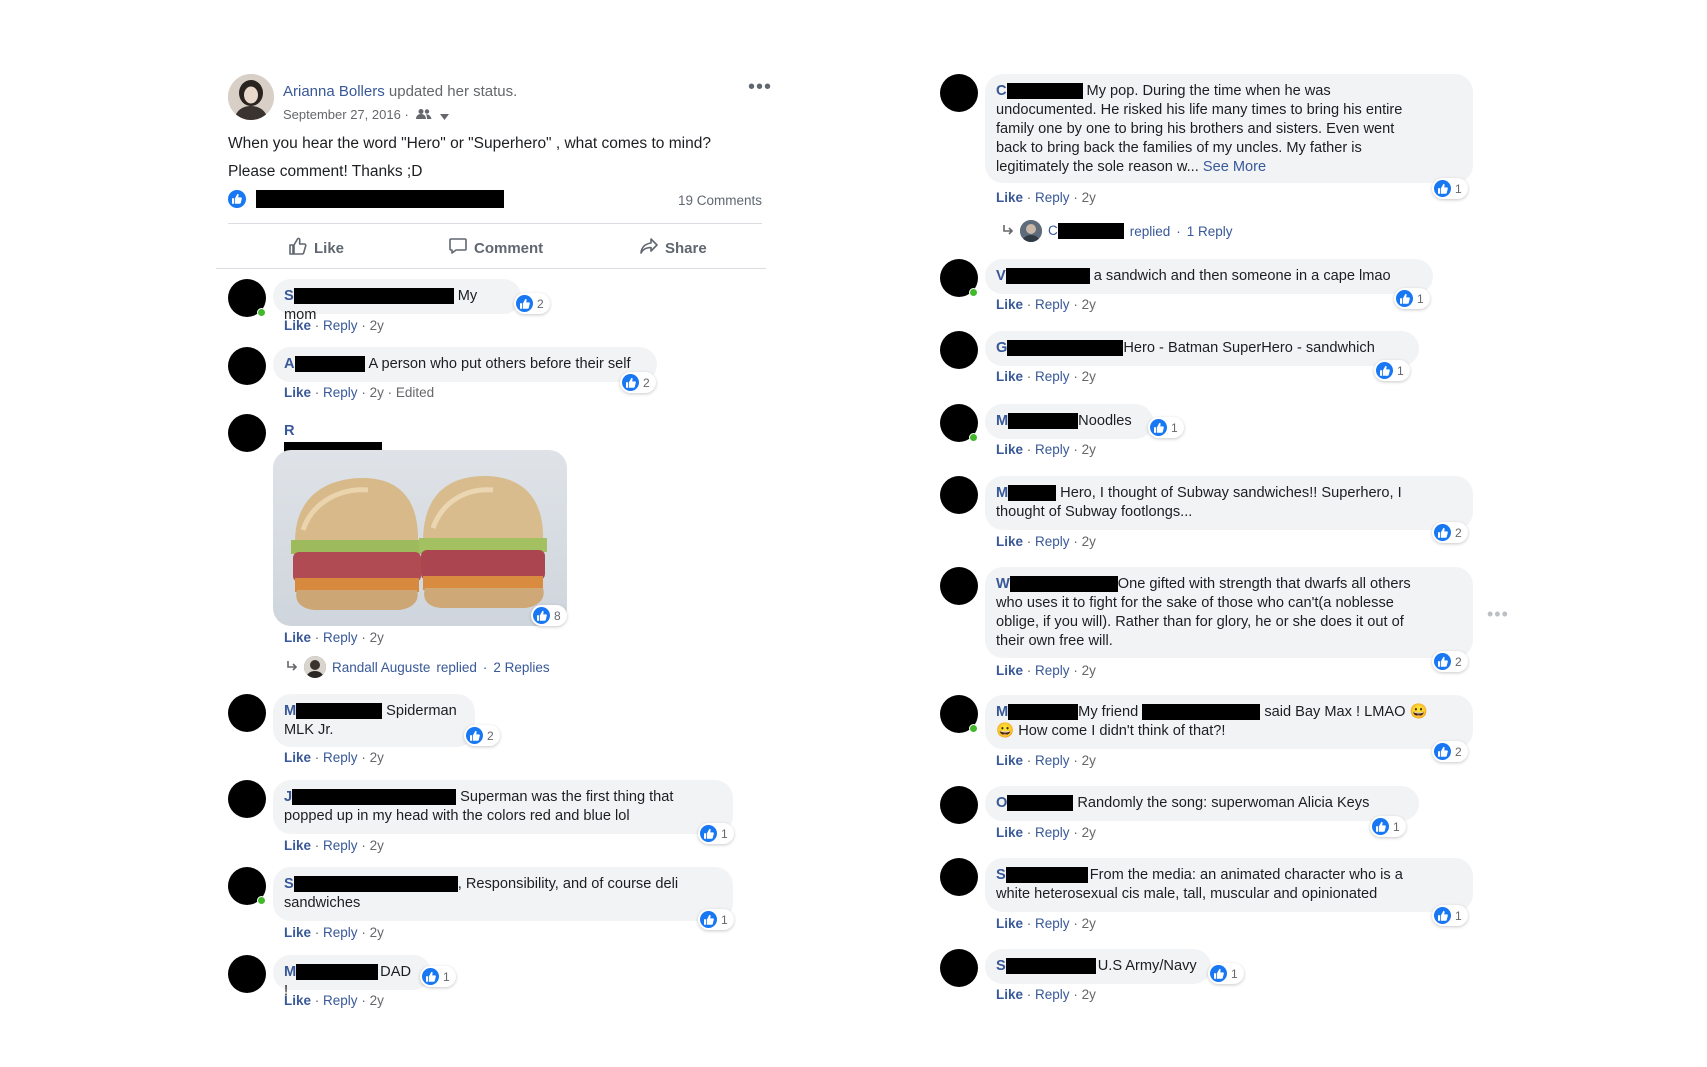 Image resolution: width=1707 pixels, height=1067 pixels. Describe the element at coordinates (445, 115) in the screenshot. I see `chevron-down-icon` at that location.